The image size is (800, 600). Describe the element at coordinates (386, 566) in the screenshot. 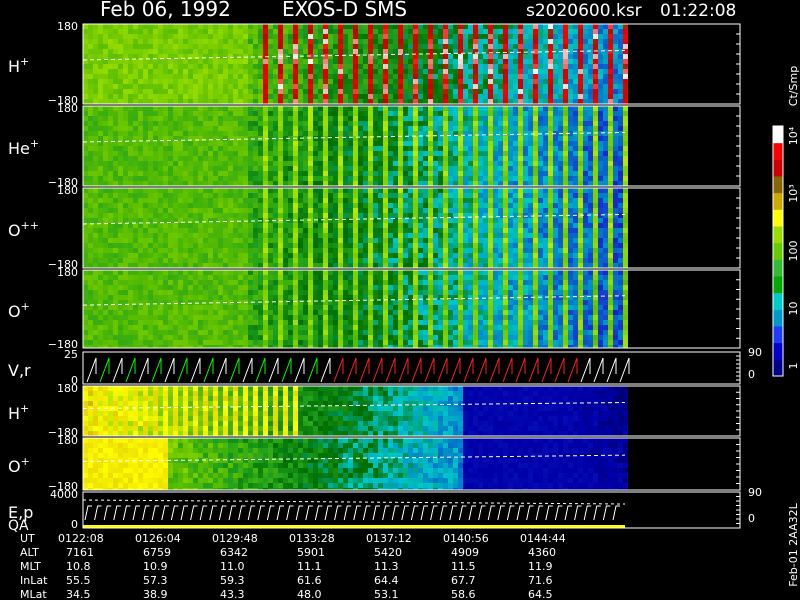

I see `row-value: 11.3` at that location.